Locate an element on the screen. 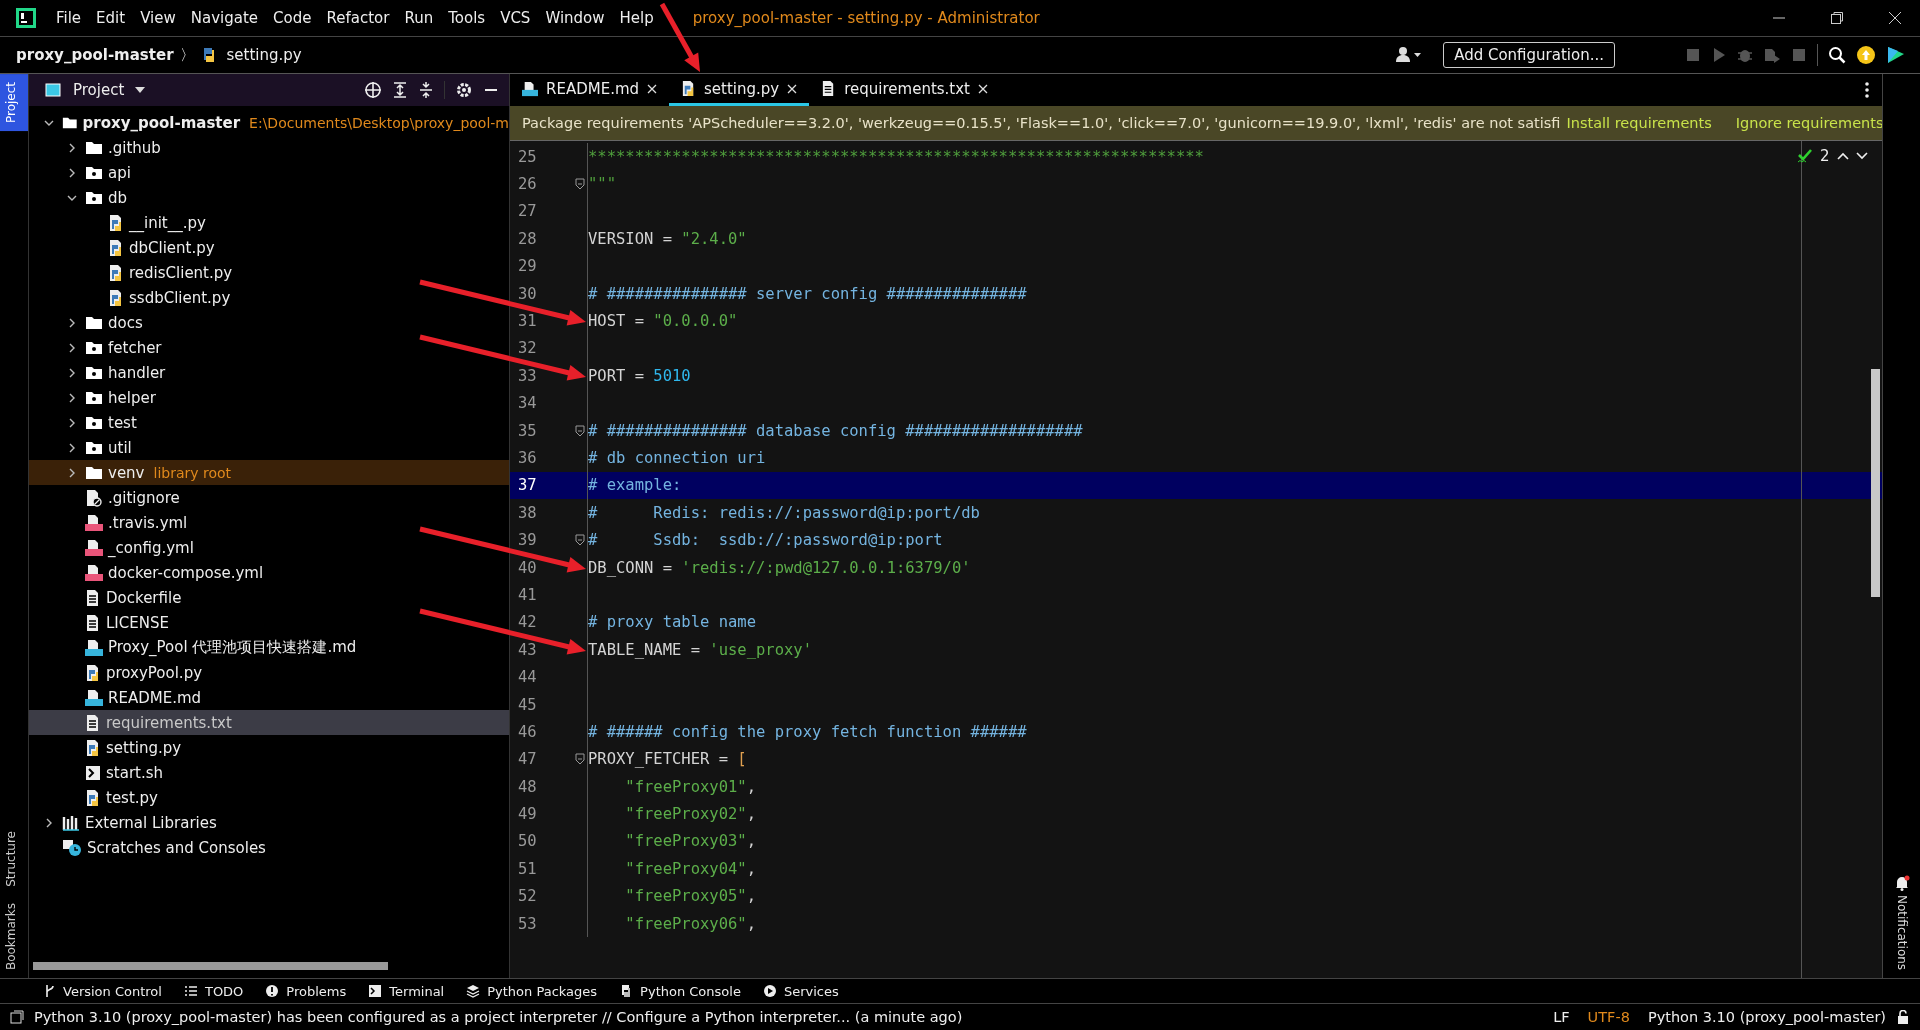  tree-item: util is located at coordinates (269, 447).